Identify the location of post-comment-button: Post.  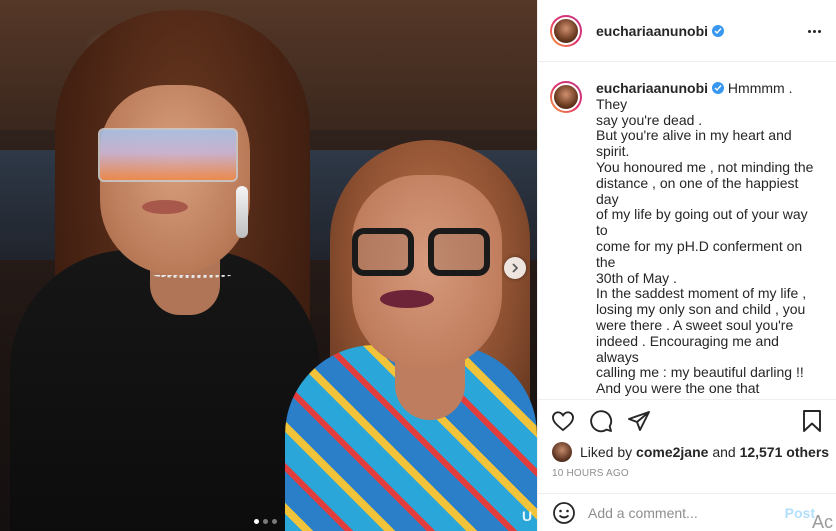
(800, 513).